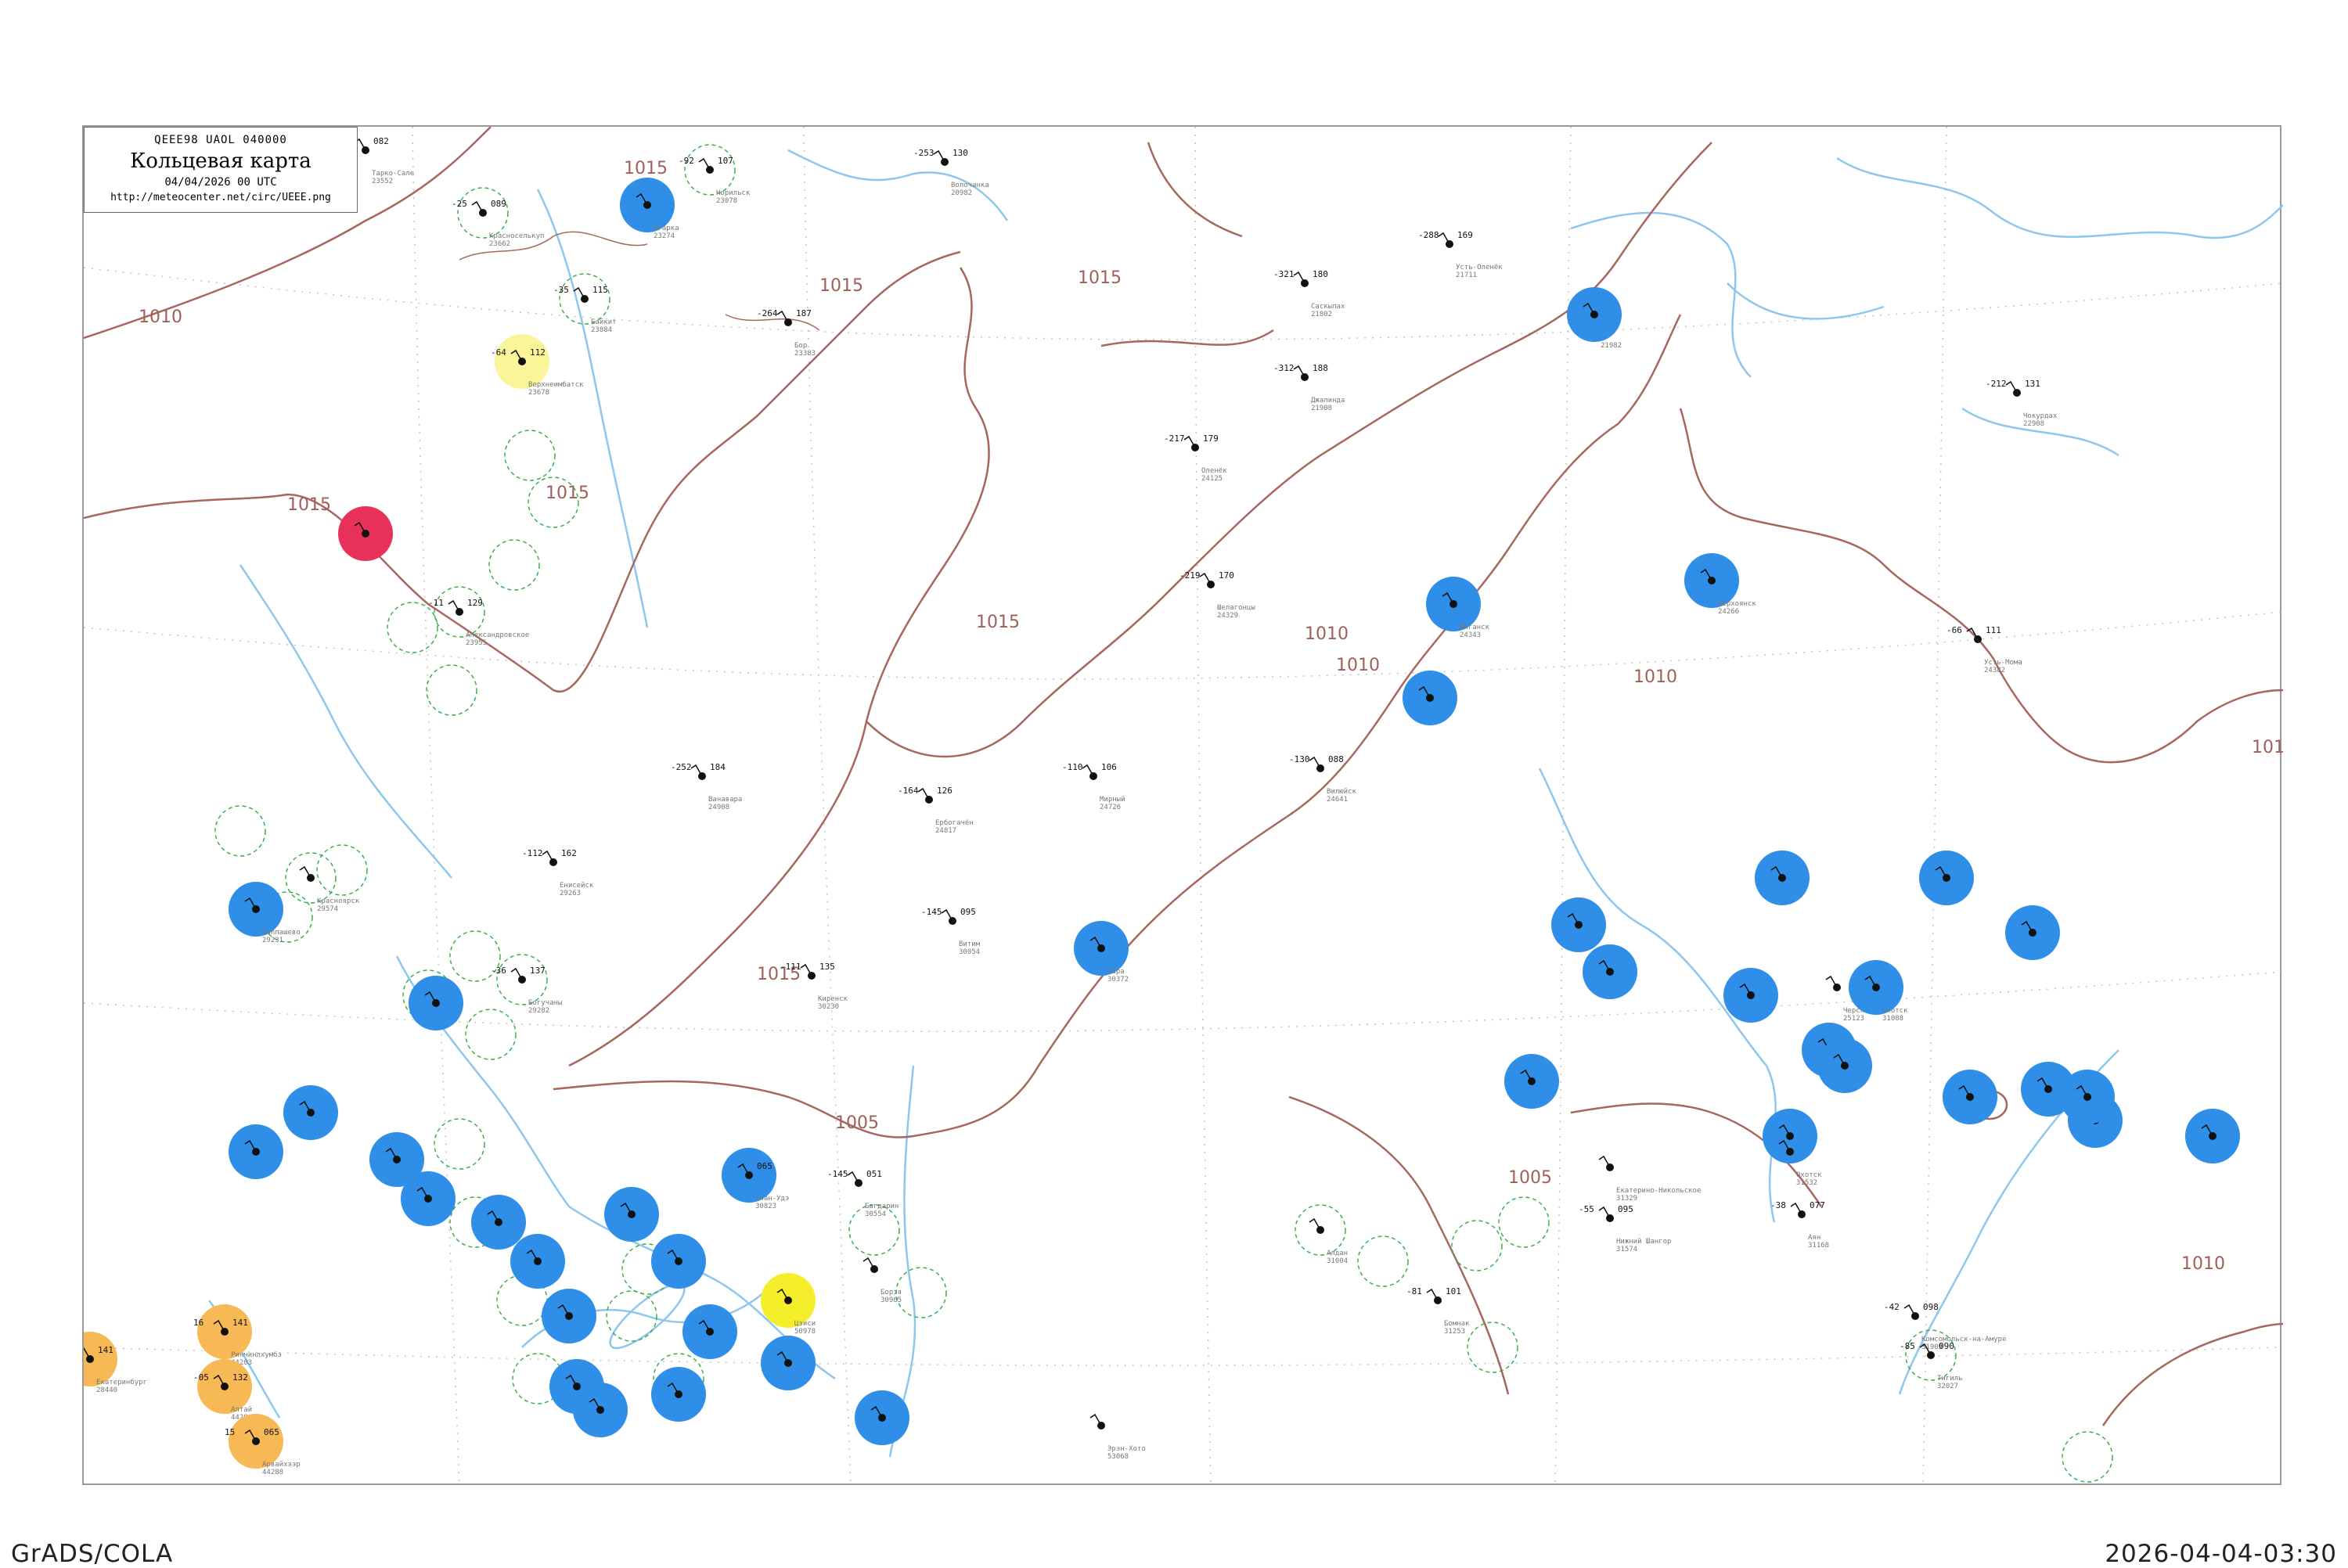 This screenshot has width=2348, height=1568. Describe the element at coordinates (945, 831) in the screenshot. I see `station-index: 24817` at that location.